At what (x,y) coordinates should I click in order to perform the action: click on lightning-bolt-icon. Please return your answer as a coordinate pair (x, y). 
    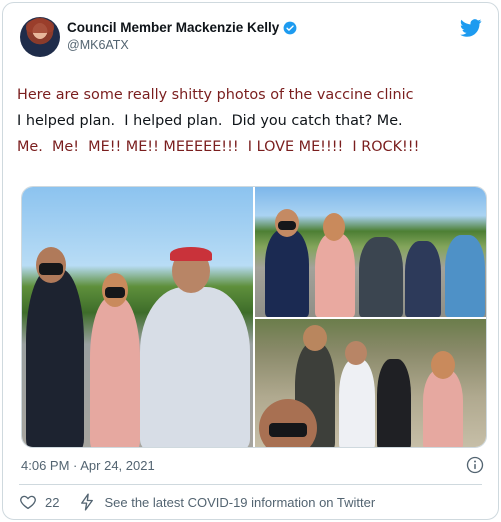
    Looking at the image, I should click on (87, 502).